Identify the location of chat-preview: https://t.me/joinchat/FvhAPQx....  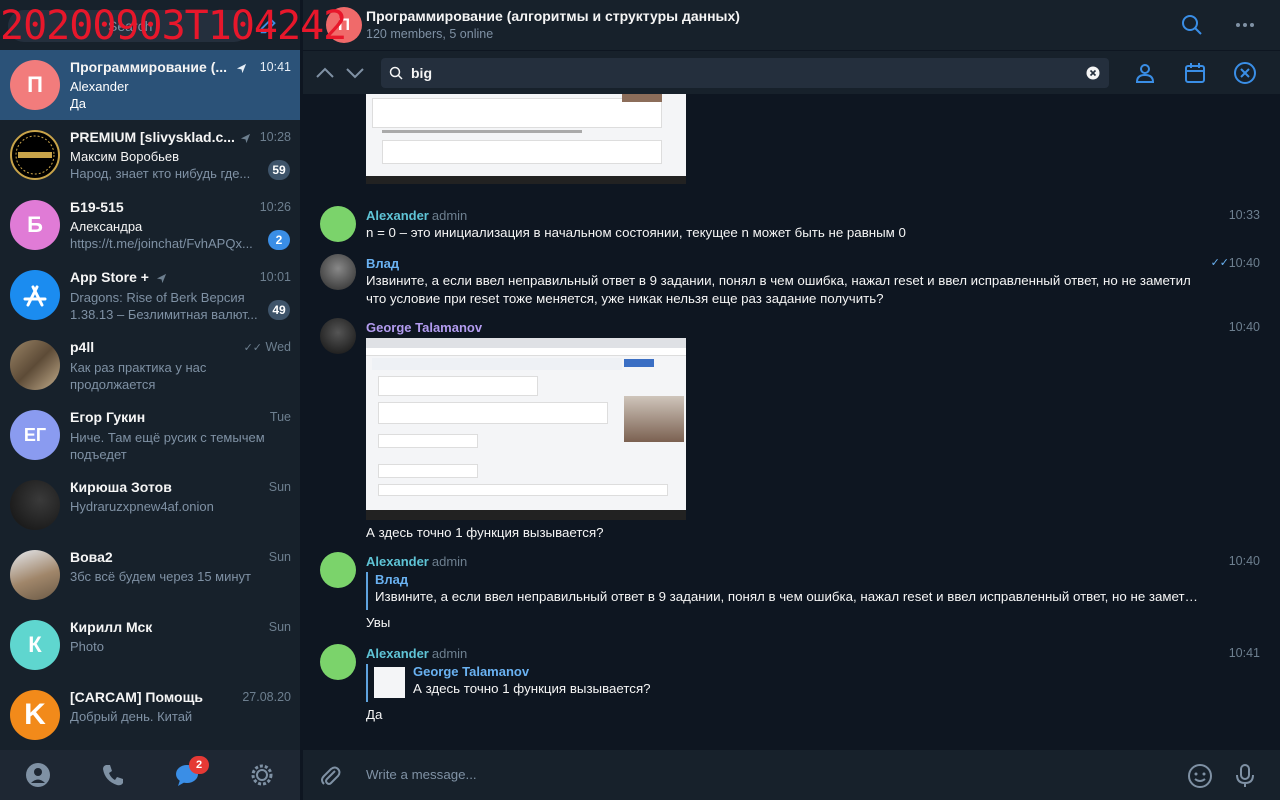
(161, 243).